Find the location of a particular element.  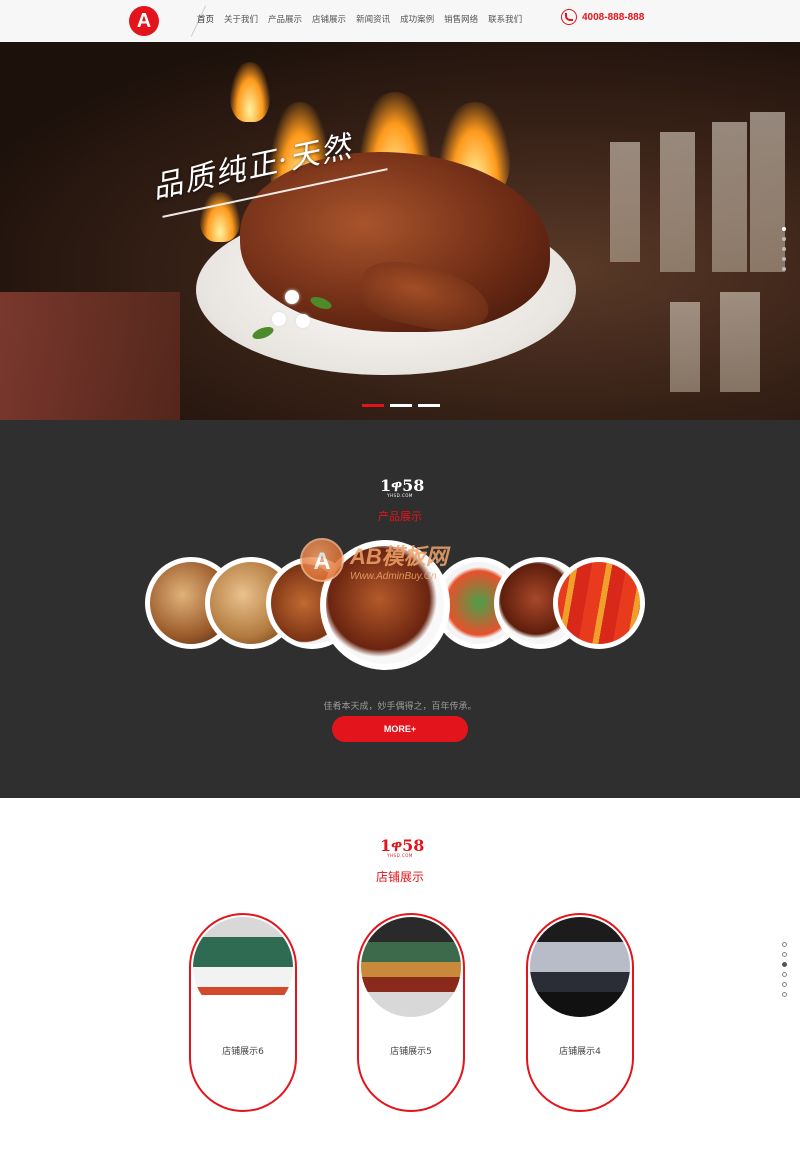

nav-item-news: 新闻资讯 is located at coordinates (373, 21).